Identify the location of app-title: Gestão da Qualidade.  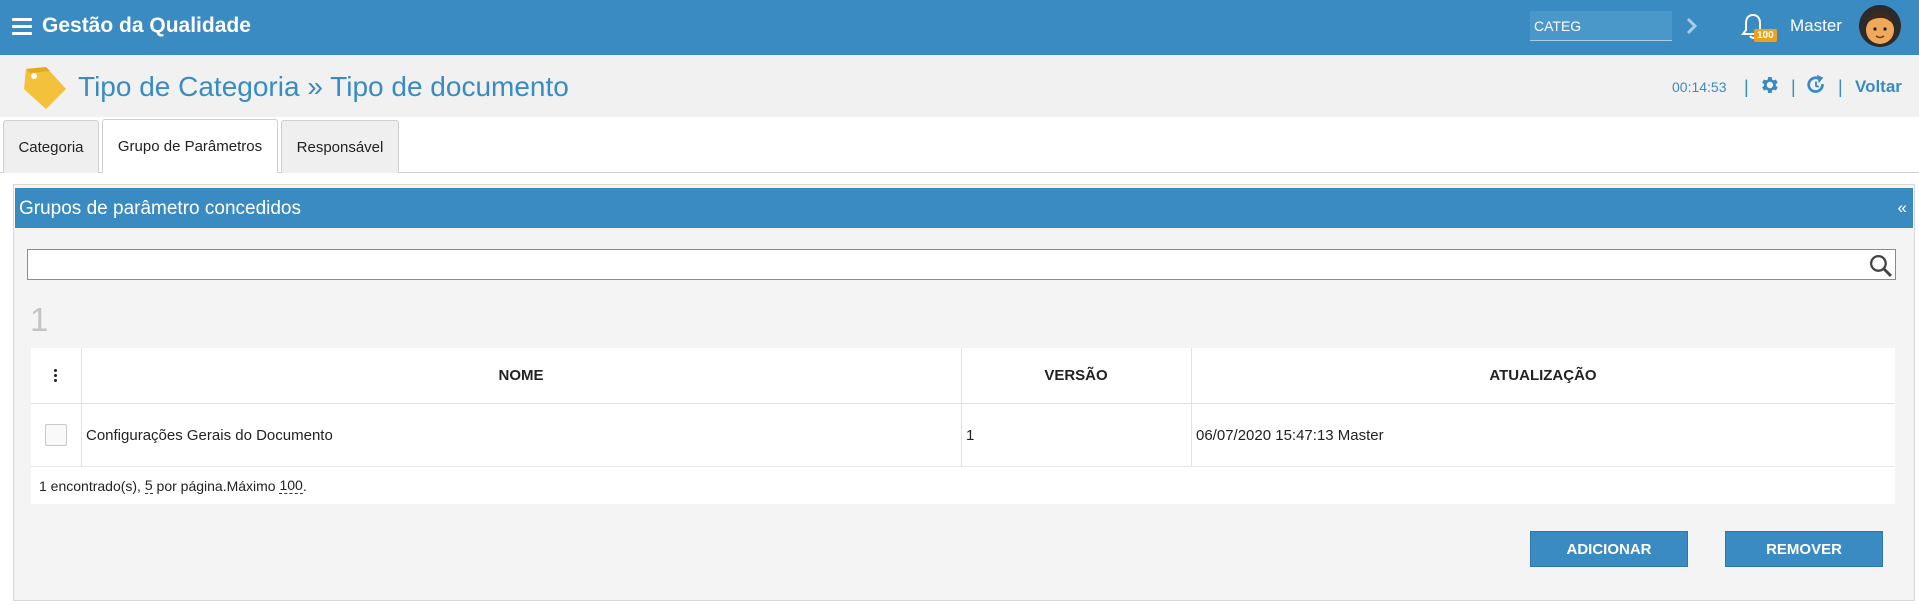
(146, 25).